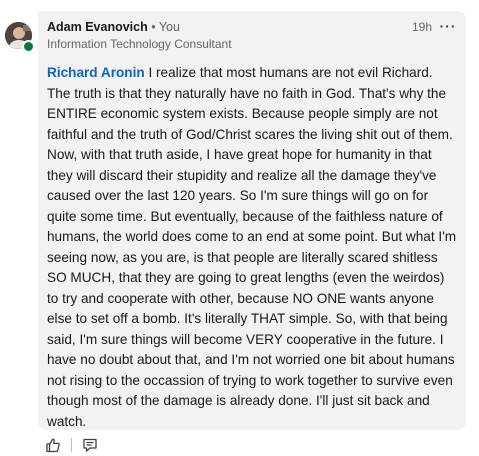  What do you see at coordinates (448, 26) in the screenshot?
I see `more-options-button: ···` at bounding box center [448, 26].